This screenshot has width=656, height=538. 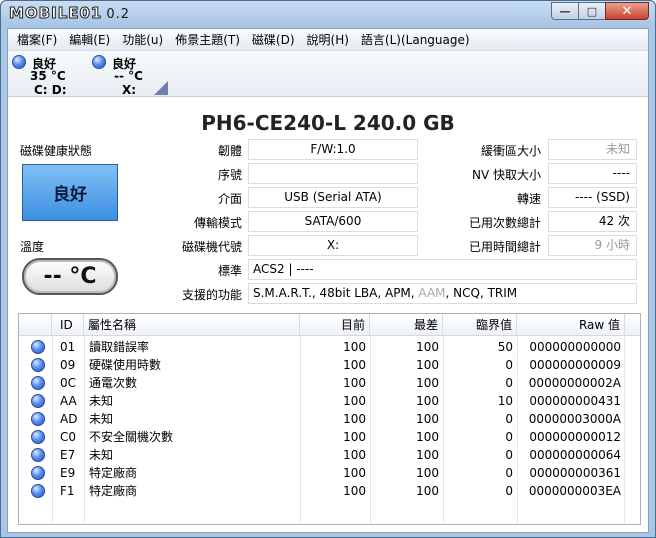 What do you see at coordinates (229, 151) in the screenshot?
I see `firmware-label: 韌體` at bounding box center [229, 151].